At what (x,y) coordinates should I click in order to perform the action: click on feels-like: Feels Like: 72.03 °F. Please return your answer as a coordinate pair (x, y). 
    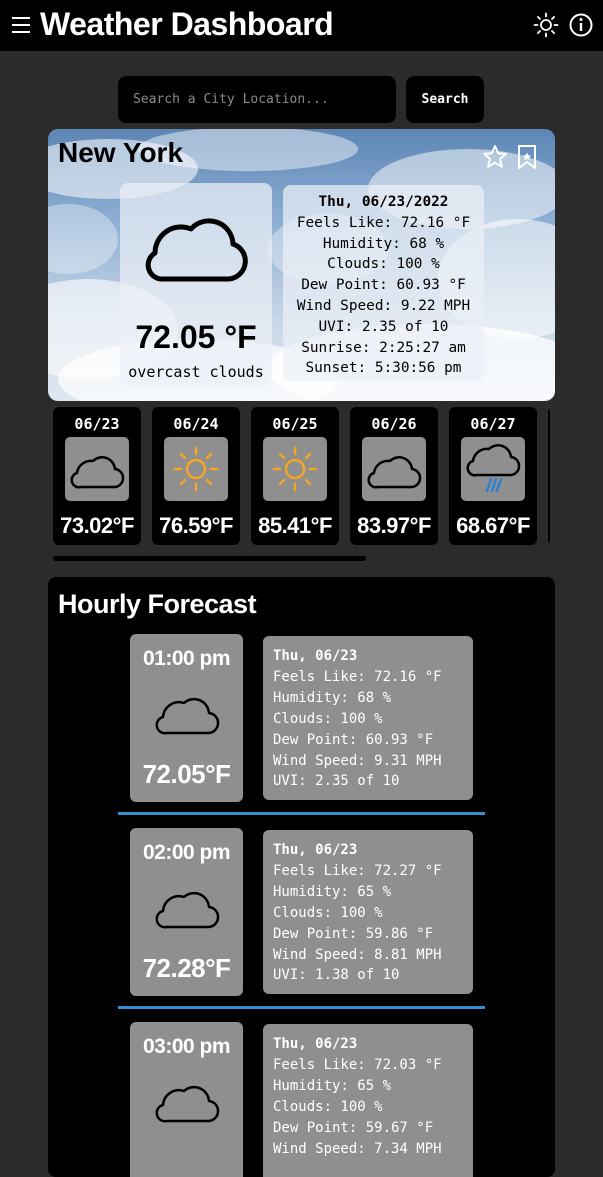
    Looking at the image, I should click on (357, 1064).